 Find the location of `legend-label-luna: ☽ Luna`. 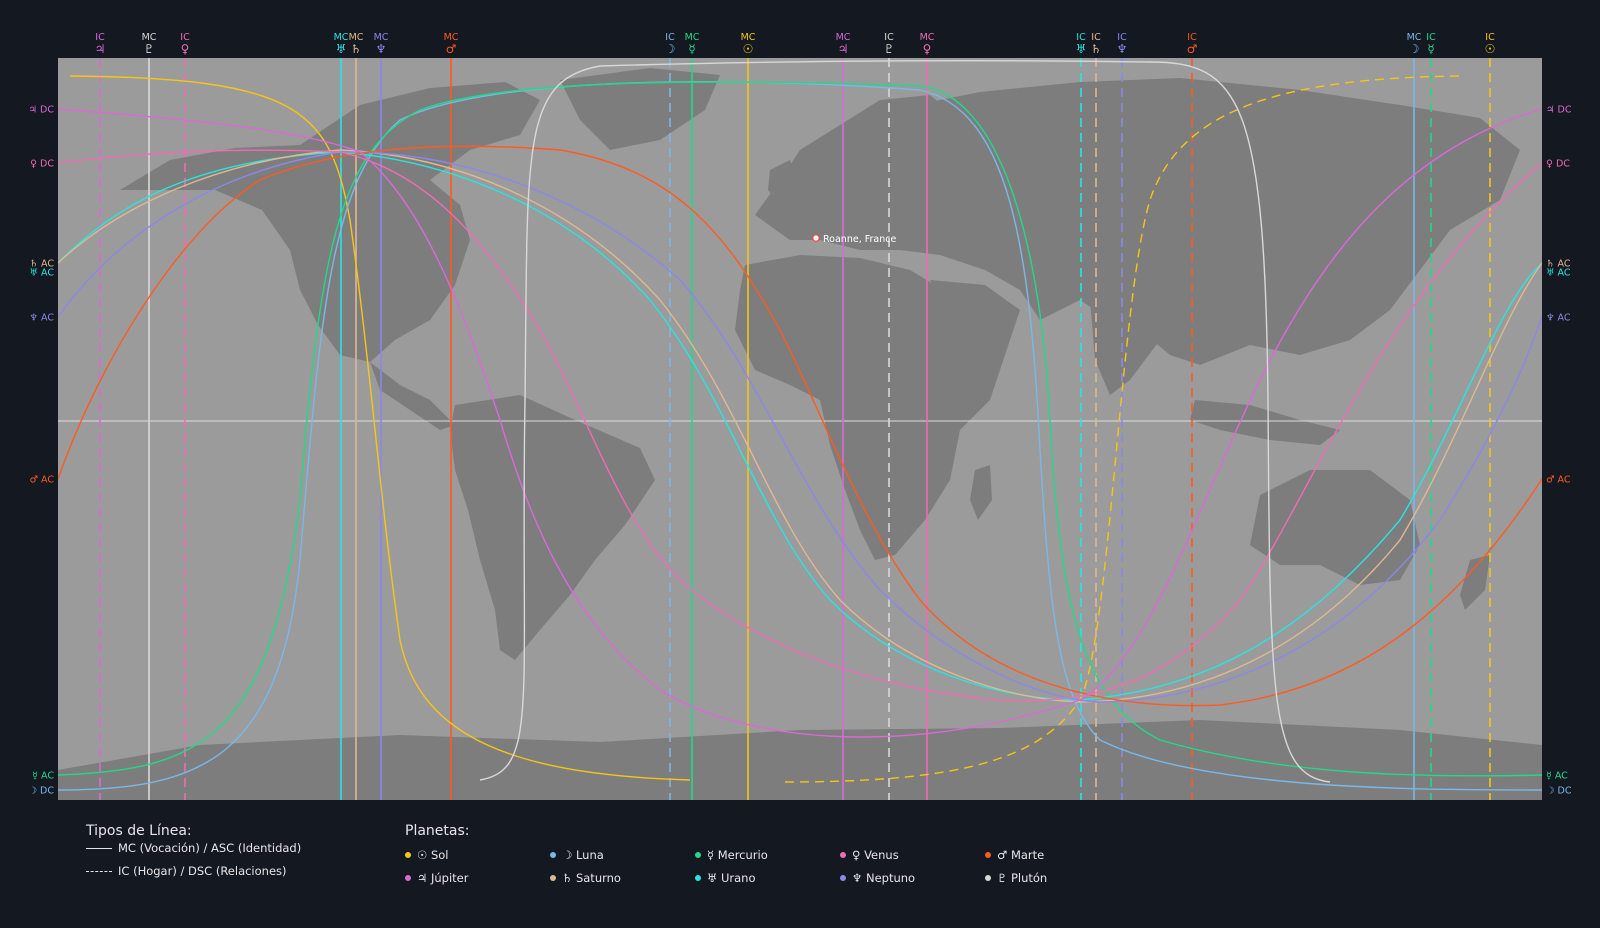

legend-label-luna: ☽ Luna is located at coordinates (583, 855).